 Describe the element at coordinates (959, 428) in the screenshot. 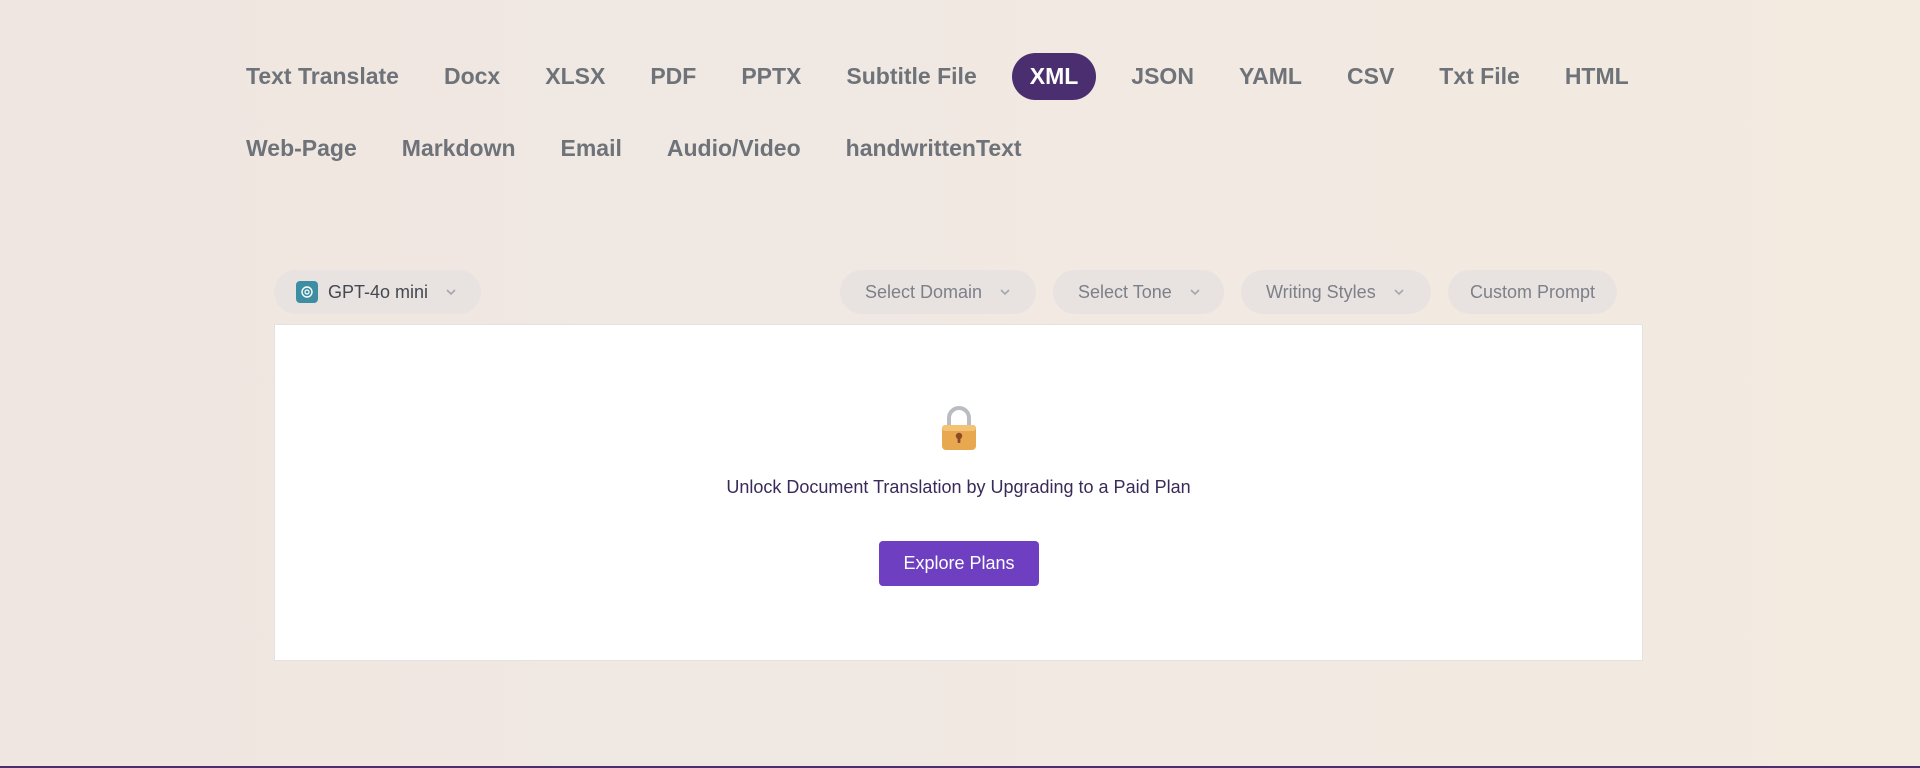

I see `lock-icon` at that location.